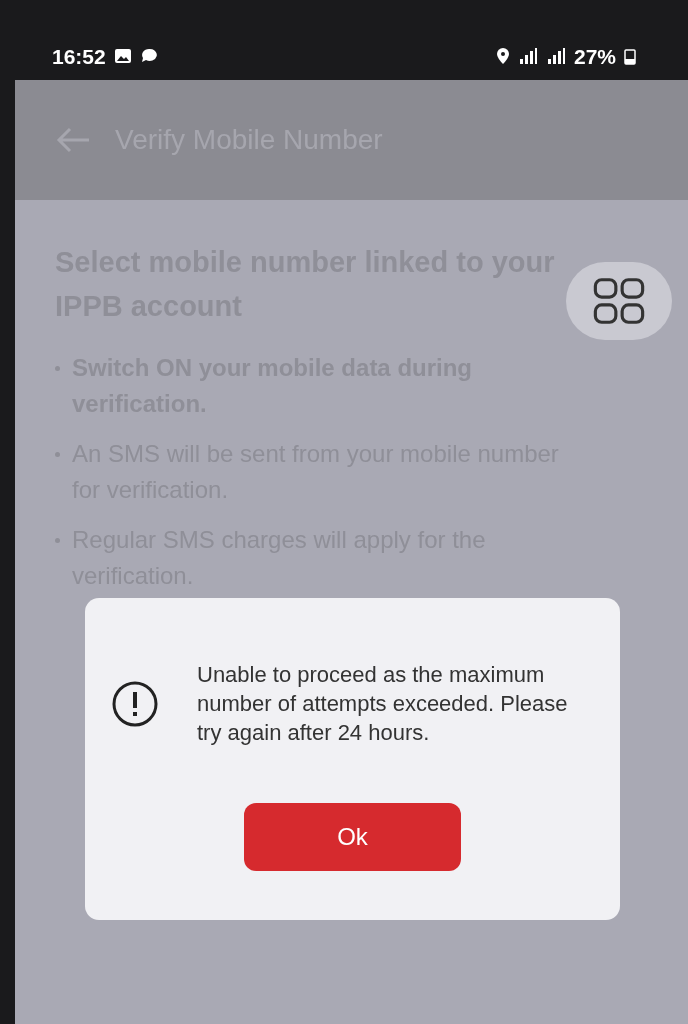 This screenshot has width=688, height=1024. I want to click on location-icon, so click(502, 56).